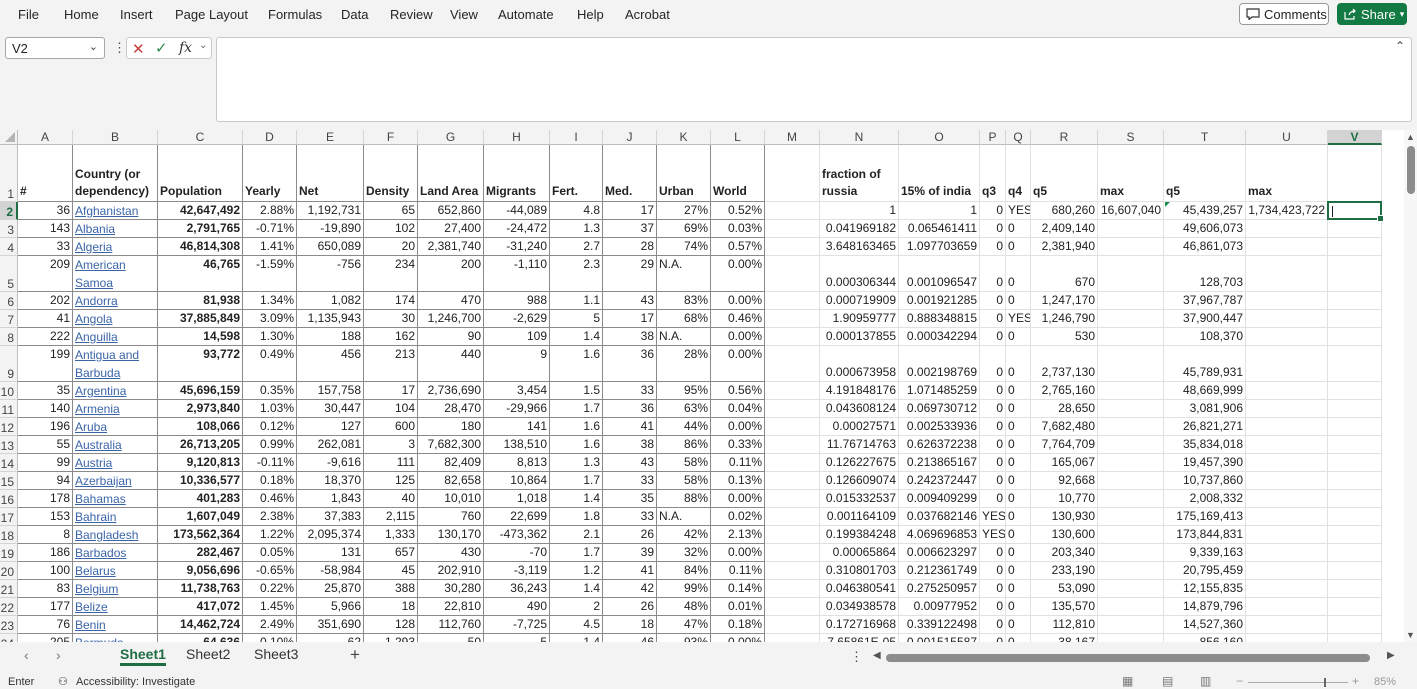 This screenshot has height=689, width=1417. What do you see at coordinates (330, 607) in the screenshot?
I see `cell-e22: 5,966` at bounding box center [330, 607].